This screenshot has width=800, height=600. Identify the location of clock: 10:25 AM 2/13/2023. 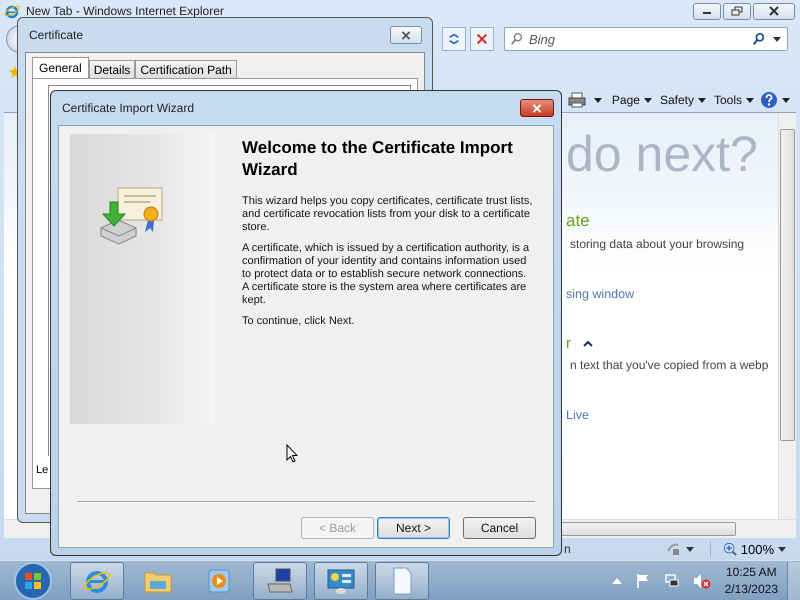
(751, 581).